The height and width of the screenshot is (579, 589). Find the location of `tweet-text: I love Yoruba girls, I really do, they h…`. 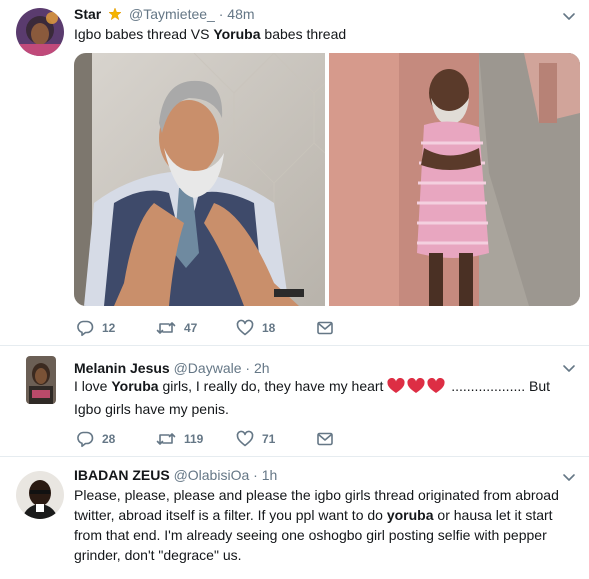

tweet-text: I love Yoruba girls, I really do, they h… is located at coordinates (319, 397).